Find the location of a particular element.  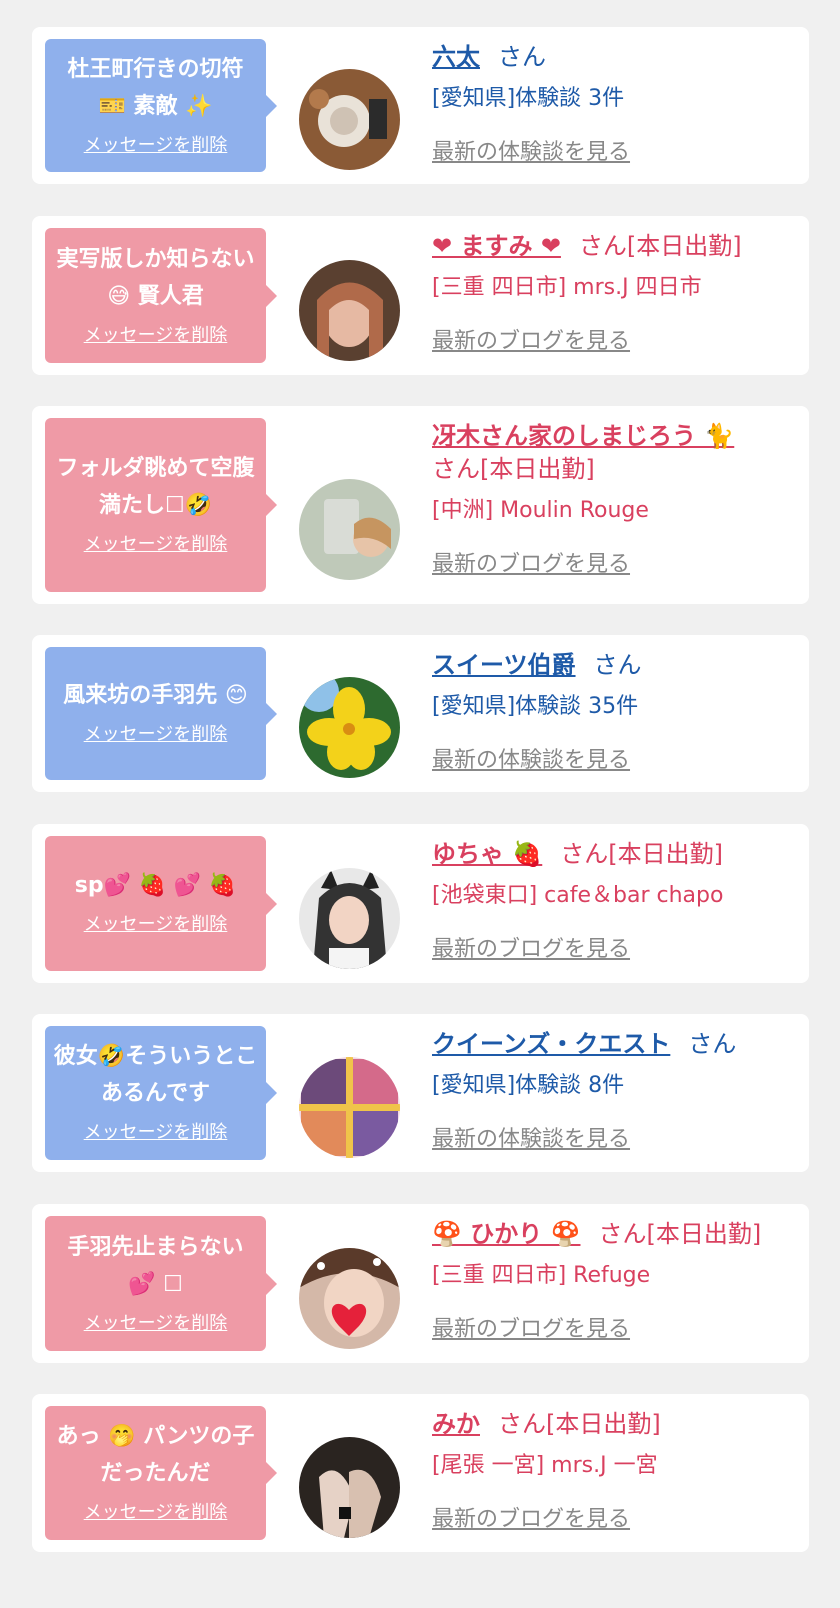

message-text: フォルダ眺めて空腹満たし☐🤣 is located at coordinates (155, 487).